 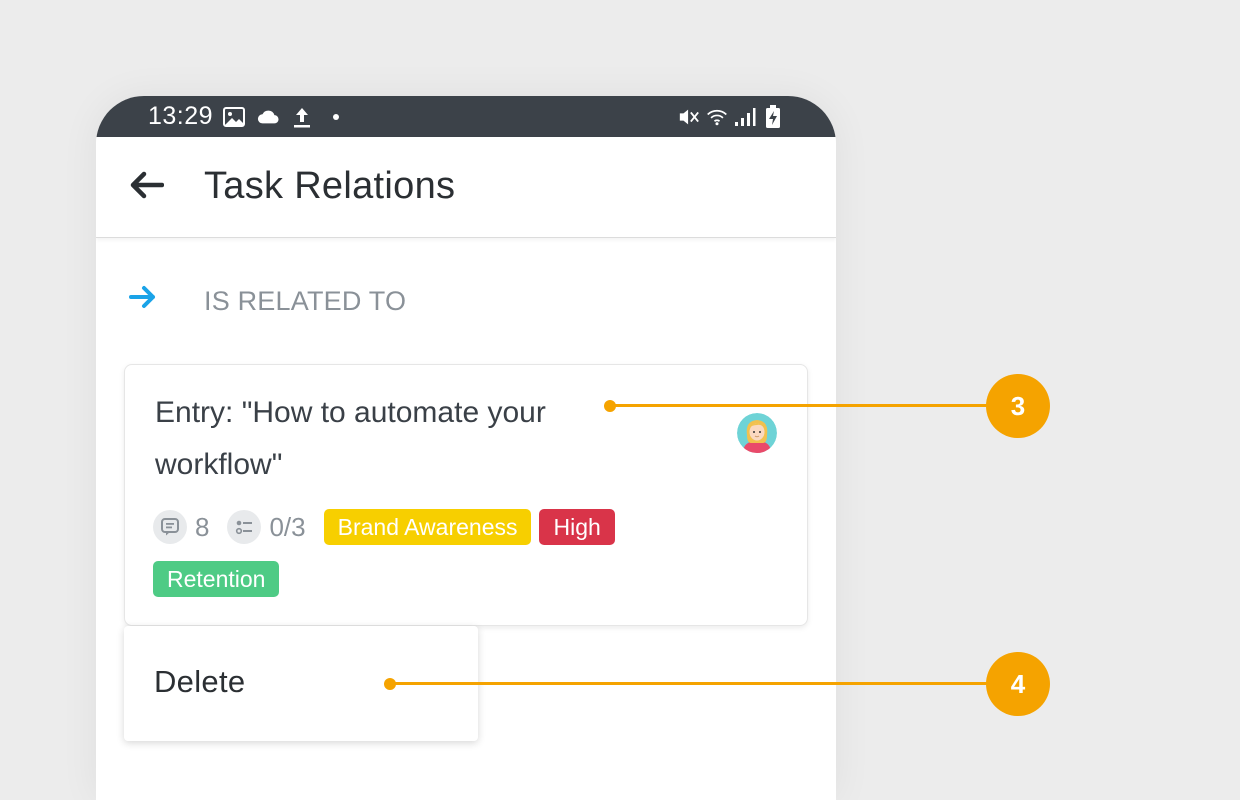 I want to click on user-avatar, so click(x=757, y=433).